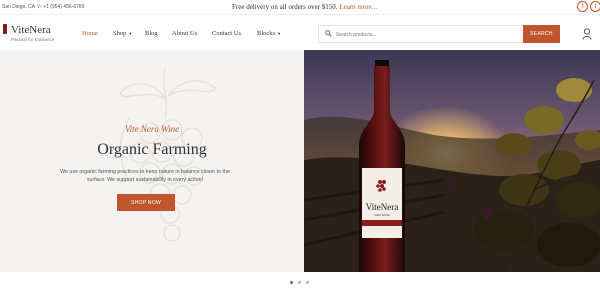  I want to click on nav-home: Home, so click(90, 33).